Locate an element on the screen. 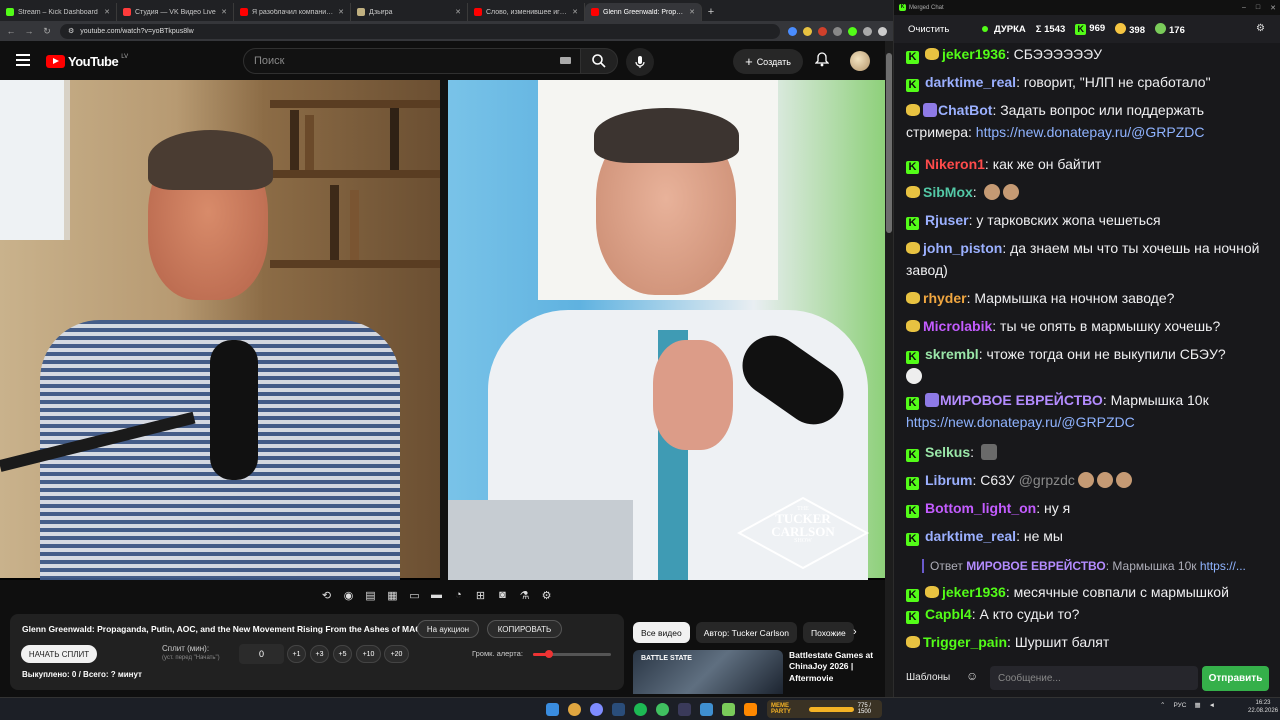 This screenshot has height=720, width=1280. gear-icon: ⚙ is located at coordinates (1260, 28).